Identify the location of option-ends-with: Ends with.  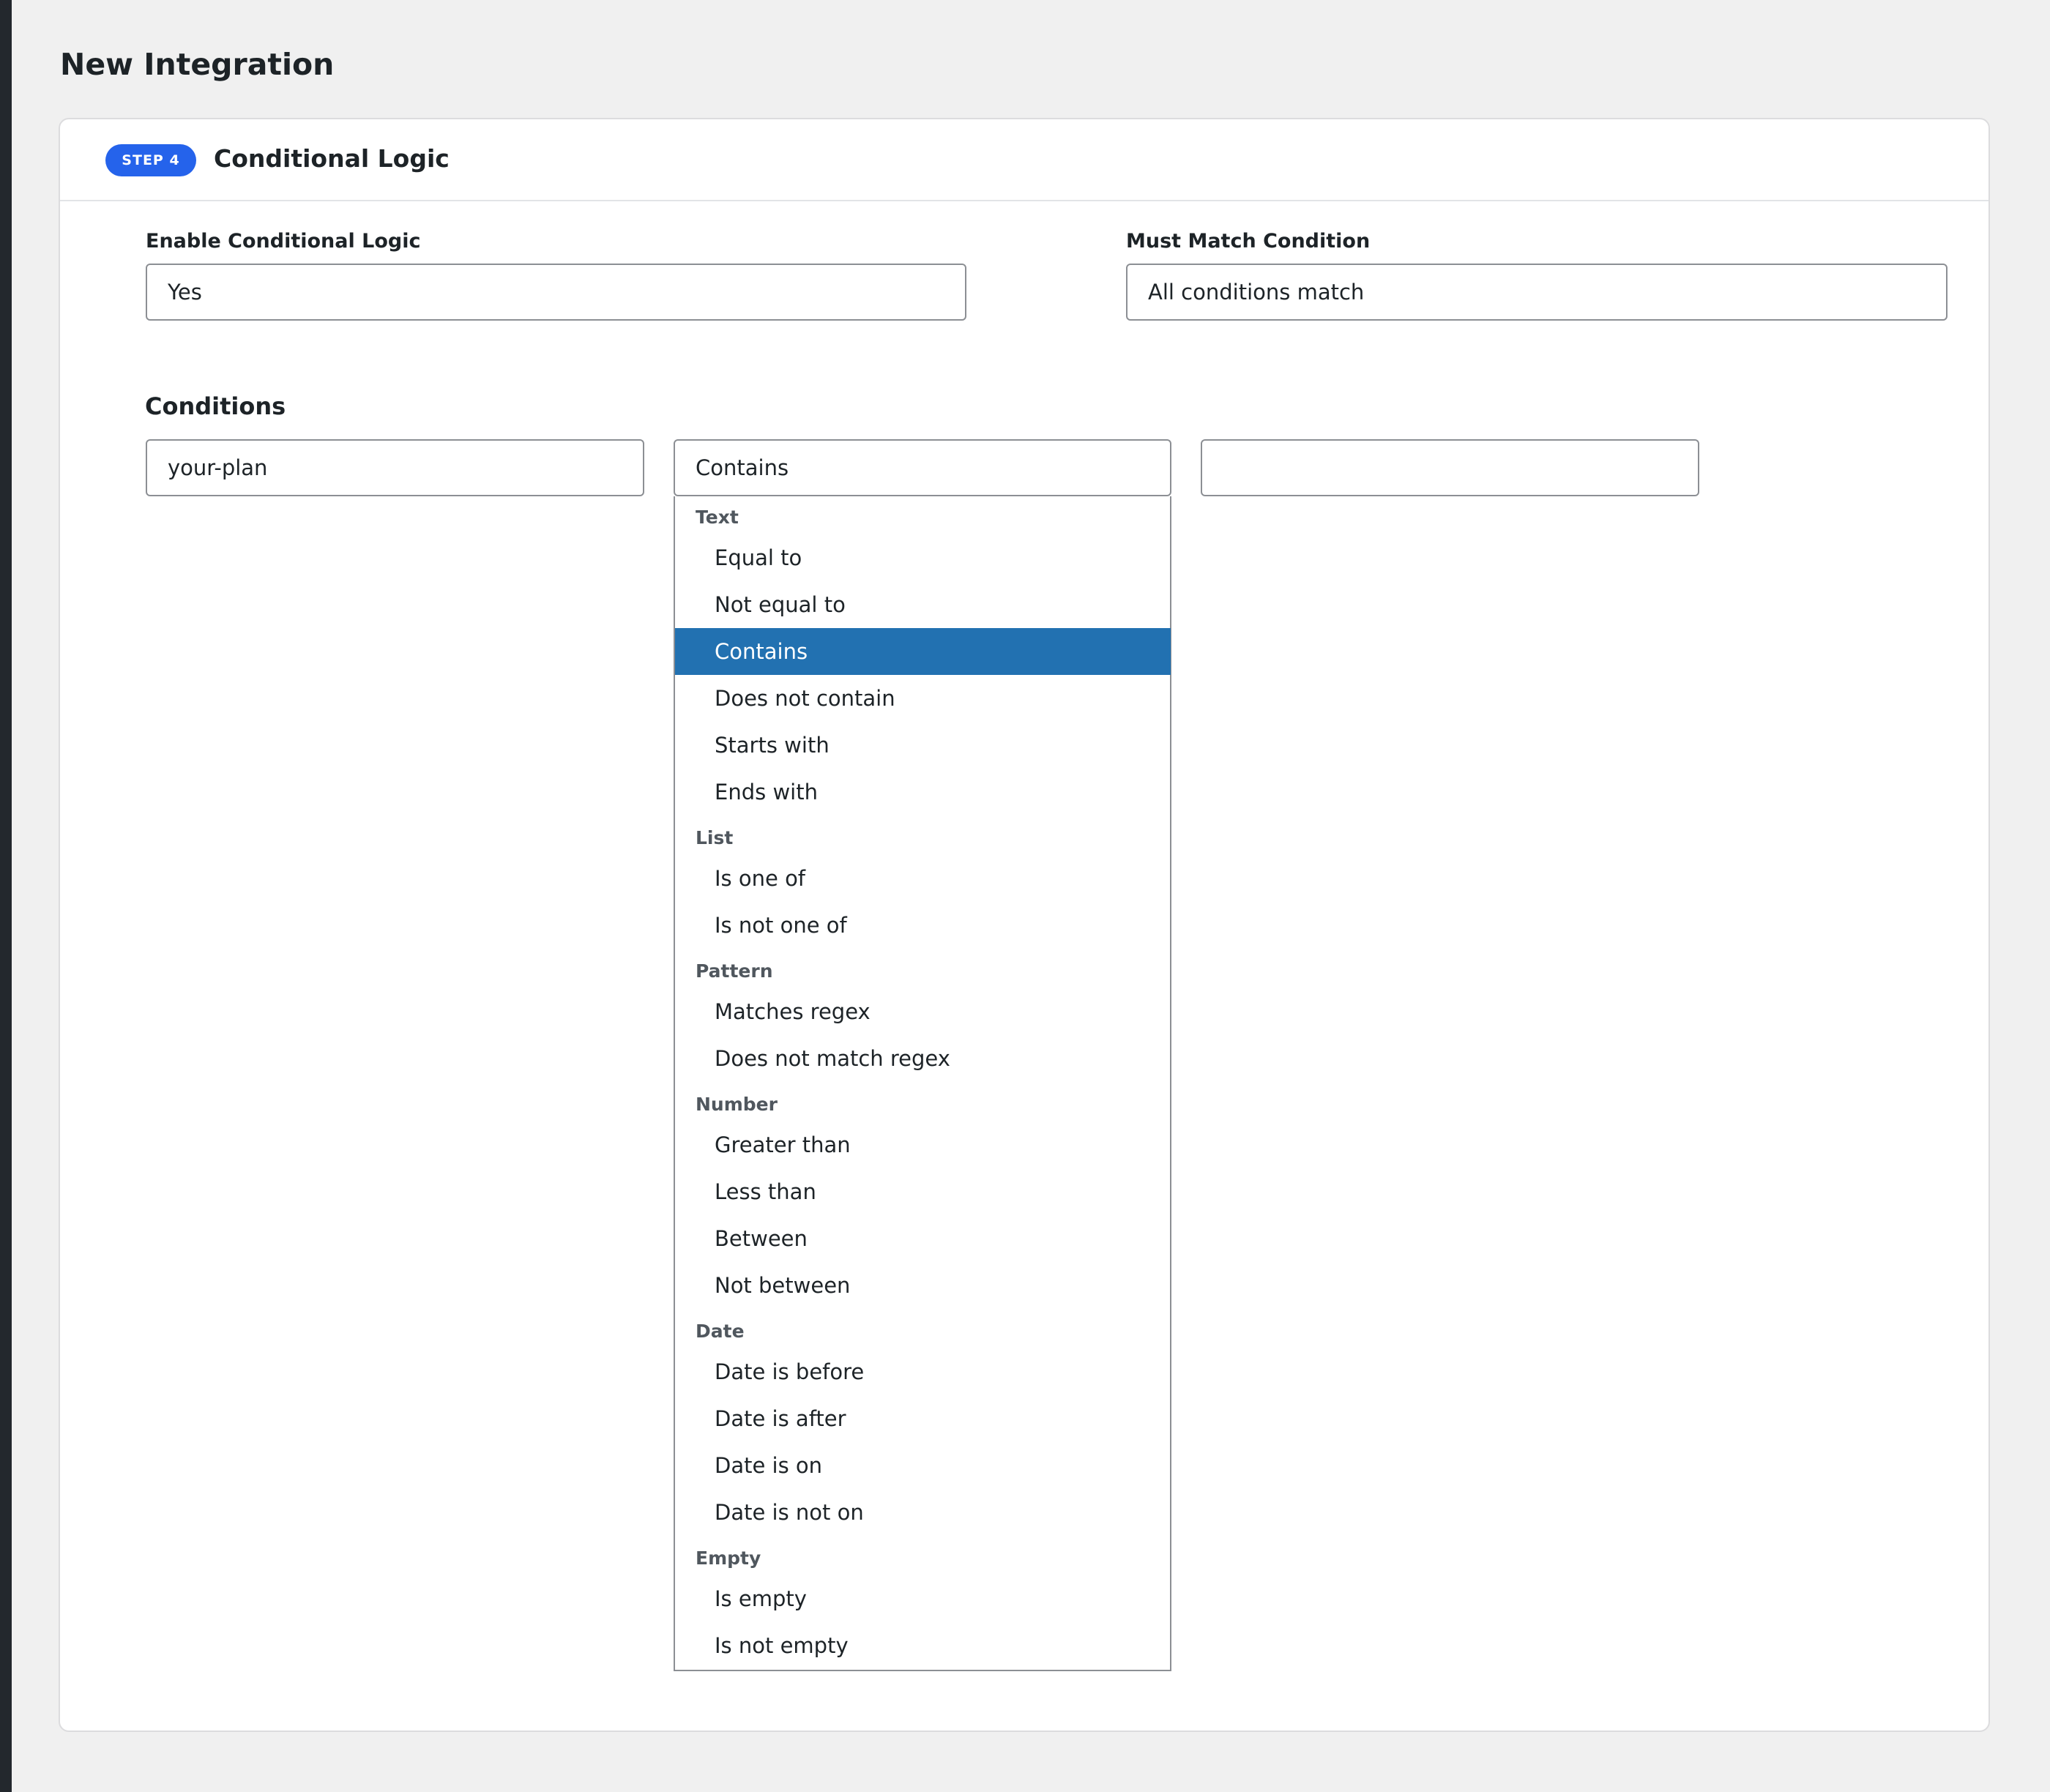
(923, 792).